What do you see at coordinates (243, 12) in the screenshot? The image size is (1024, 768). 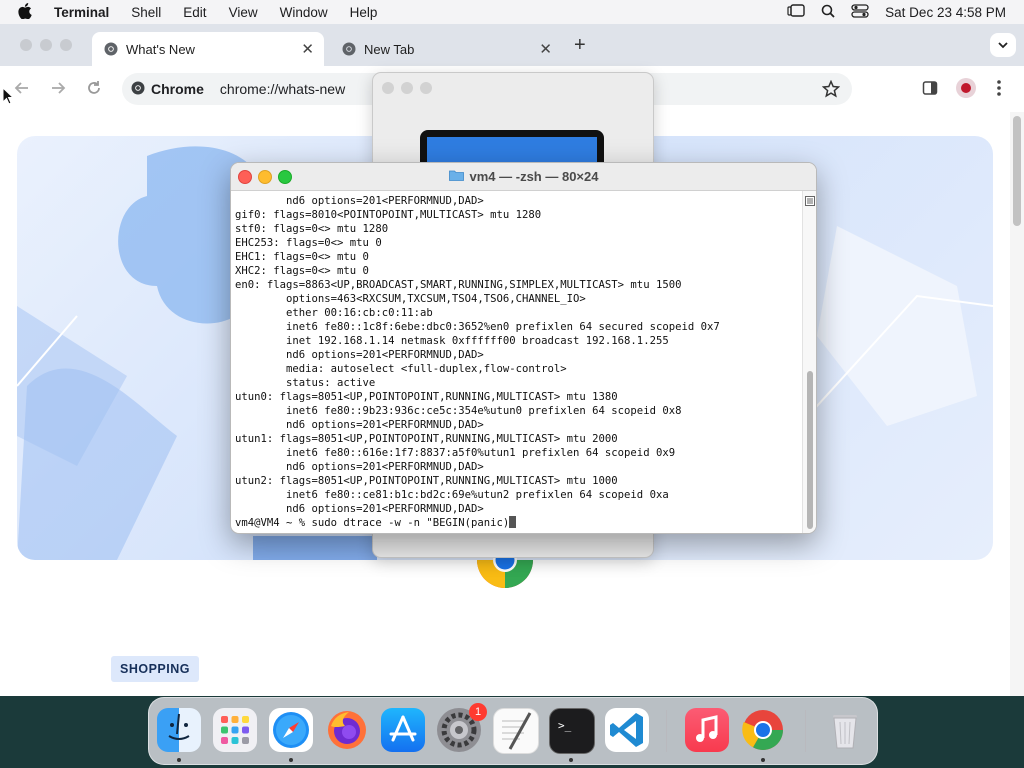 I see `menu-view: View` at bounding box center [243, 12].